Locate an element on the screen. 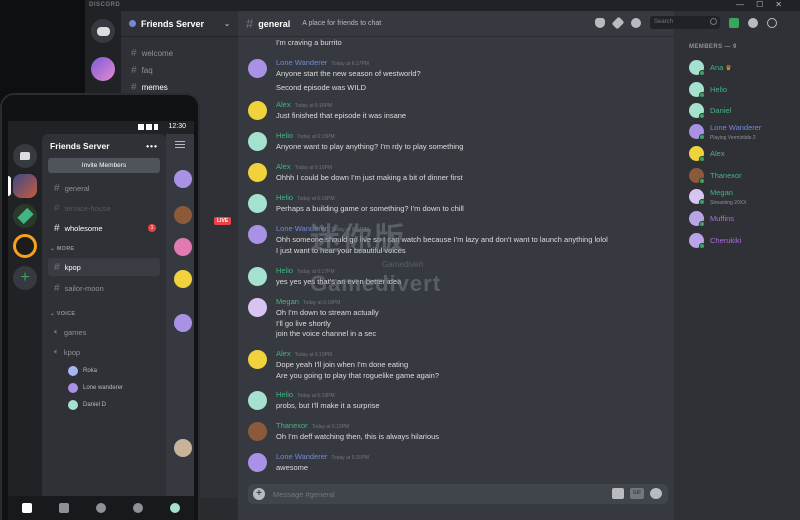 The height and width of the screenshot is (520, 800). voice-user: Lone wanderer is located at coordinates (95, 387).